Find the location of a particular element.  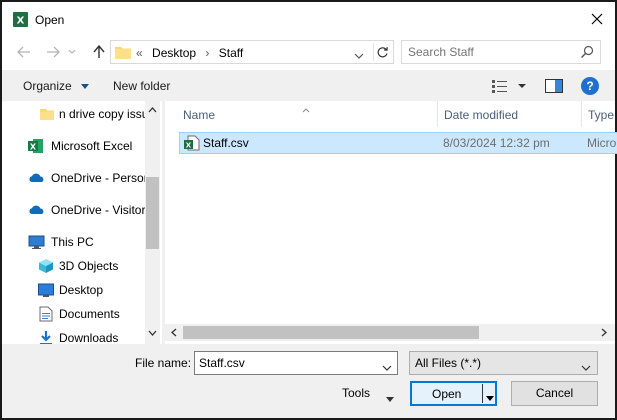

refresh-icon is located at coordinates (382, 51).